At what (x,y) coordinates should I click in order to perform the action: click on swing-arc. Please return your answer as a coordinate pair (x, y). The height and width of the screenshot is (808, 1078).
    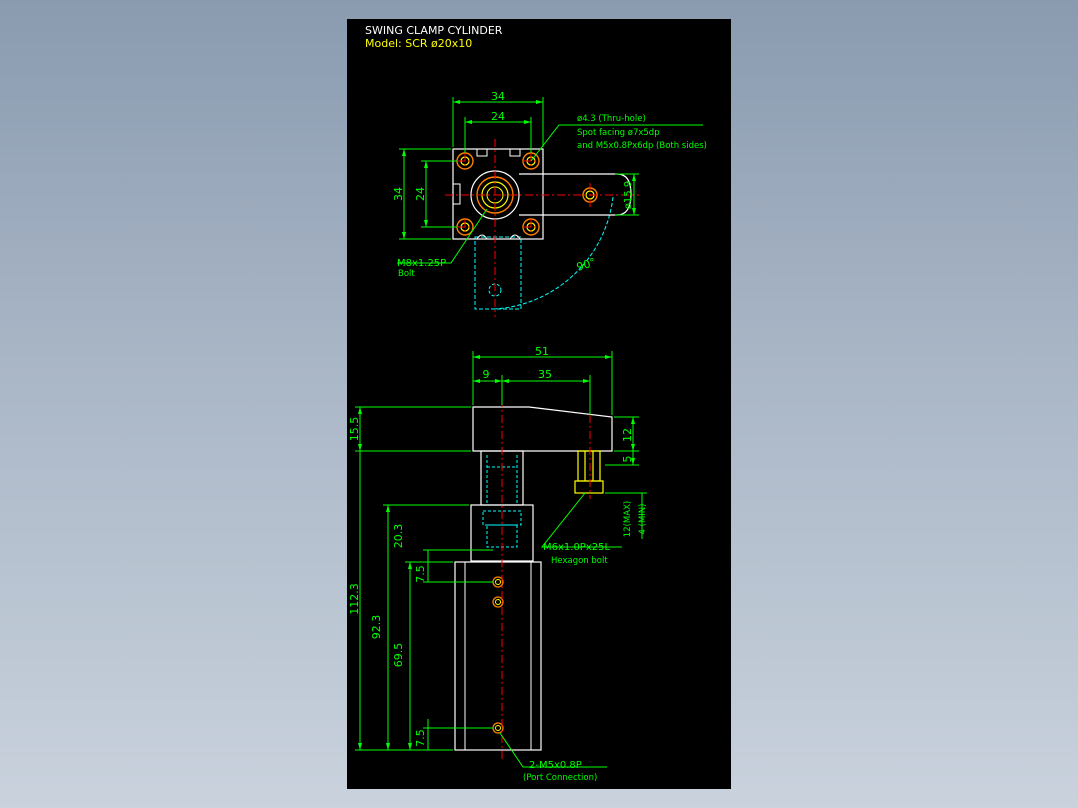
    Looking at the image, I should click on (553, 253).